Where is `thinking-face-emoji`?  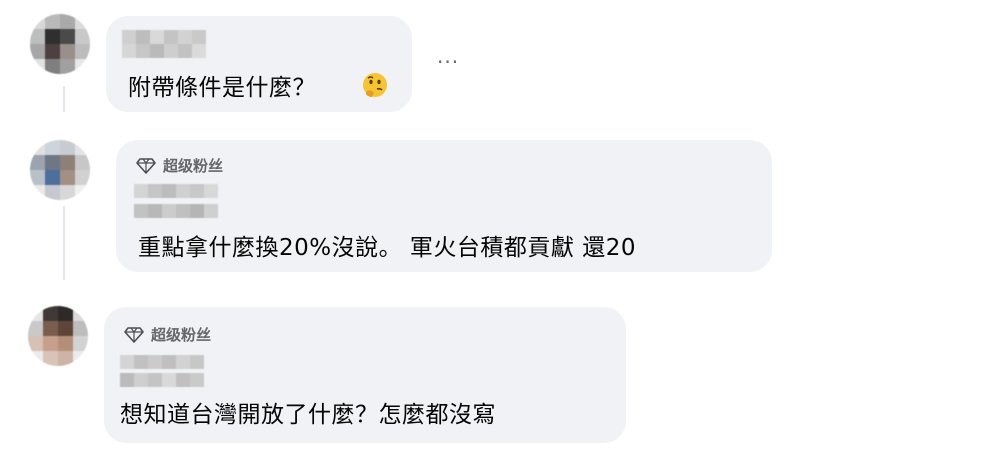 thinking-face-emoji is located at coordinates (375, 85).